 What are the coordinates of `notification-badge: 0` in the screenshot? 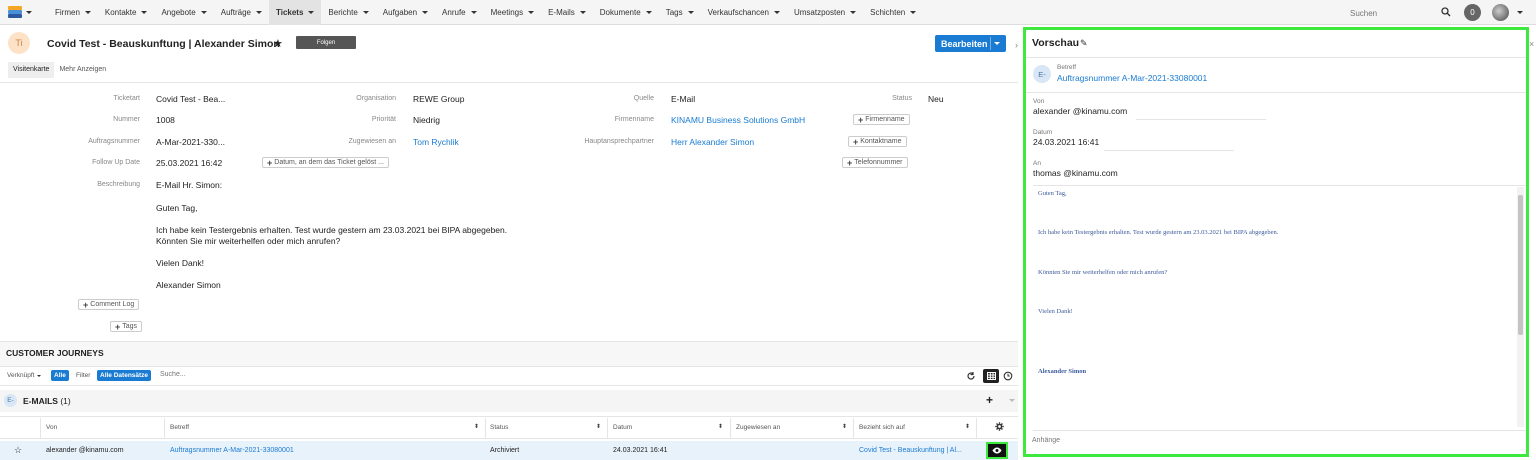 It's located at (1472, 12).